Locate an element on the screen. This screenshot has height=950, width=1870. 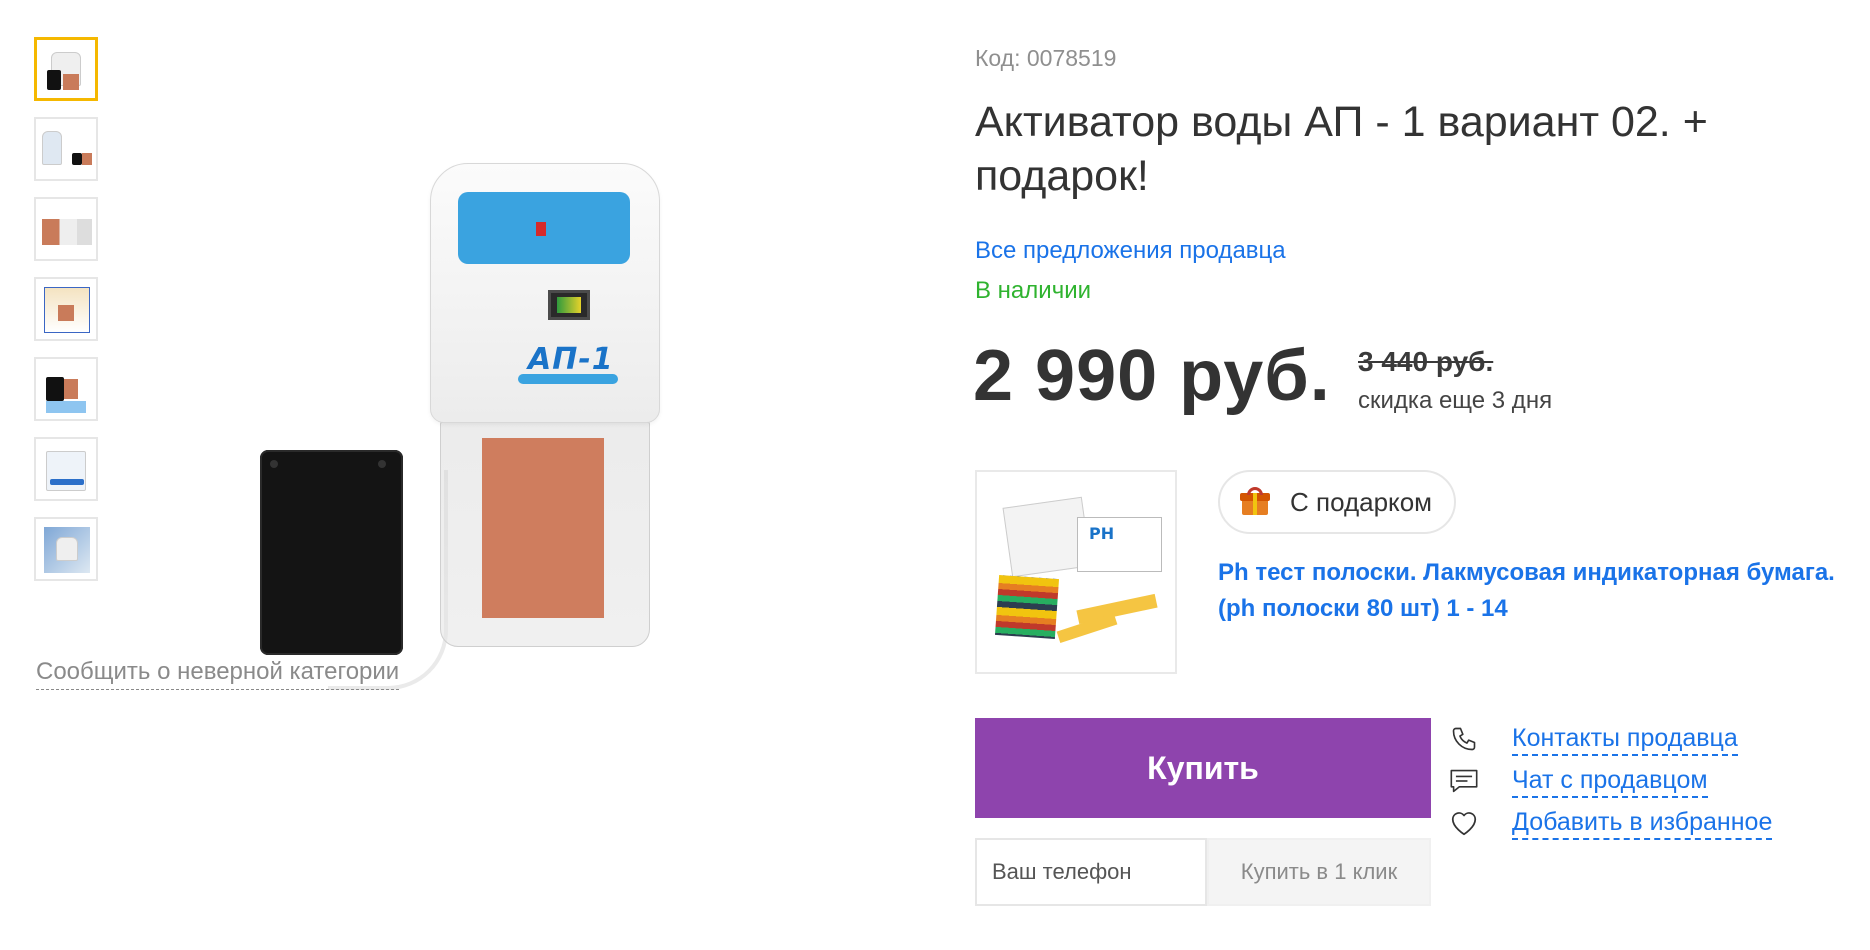
seller-chat-action: Чат с продавцом is located at coordinates (1610, 781).